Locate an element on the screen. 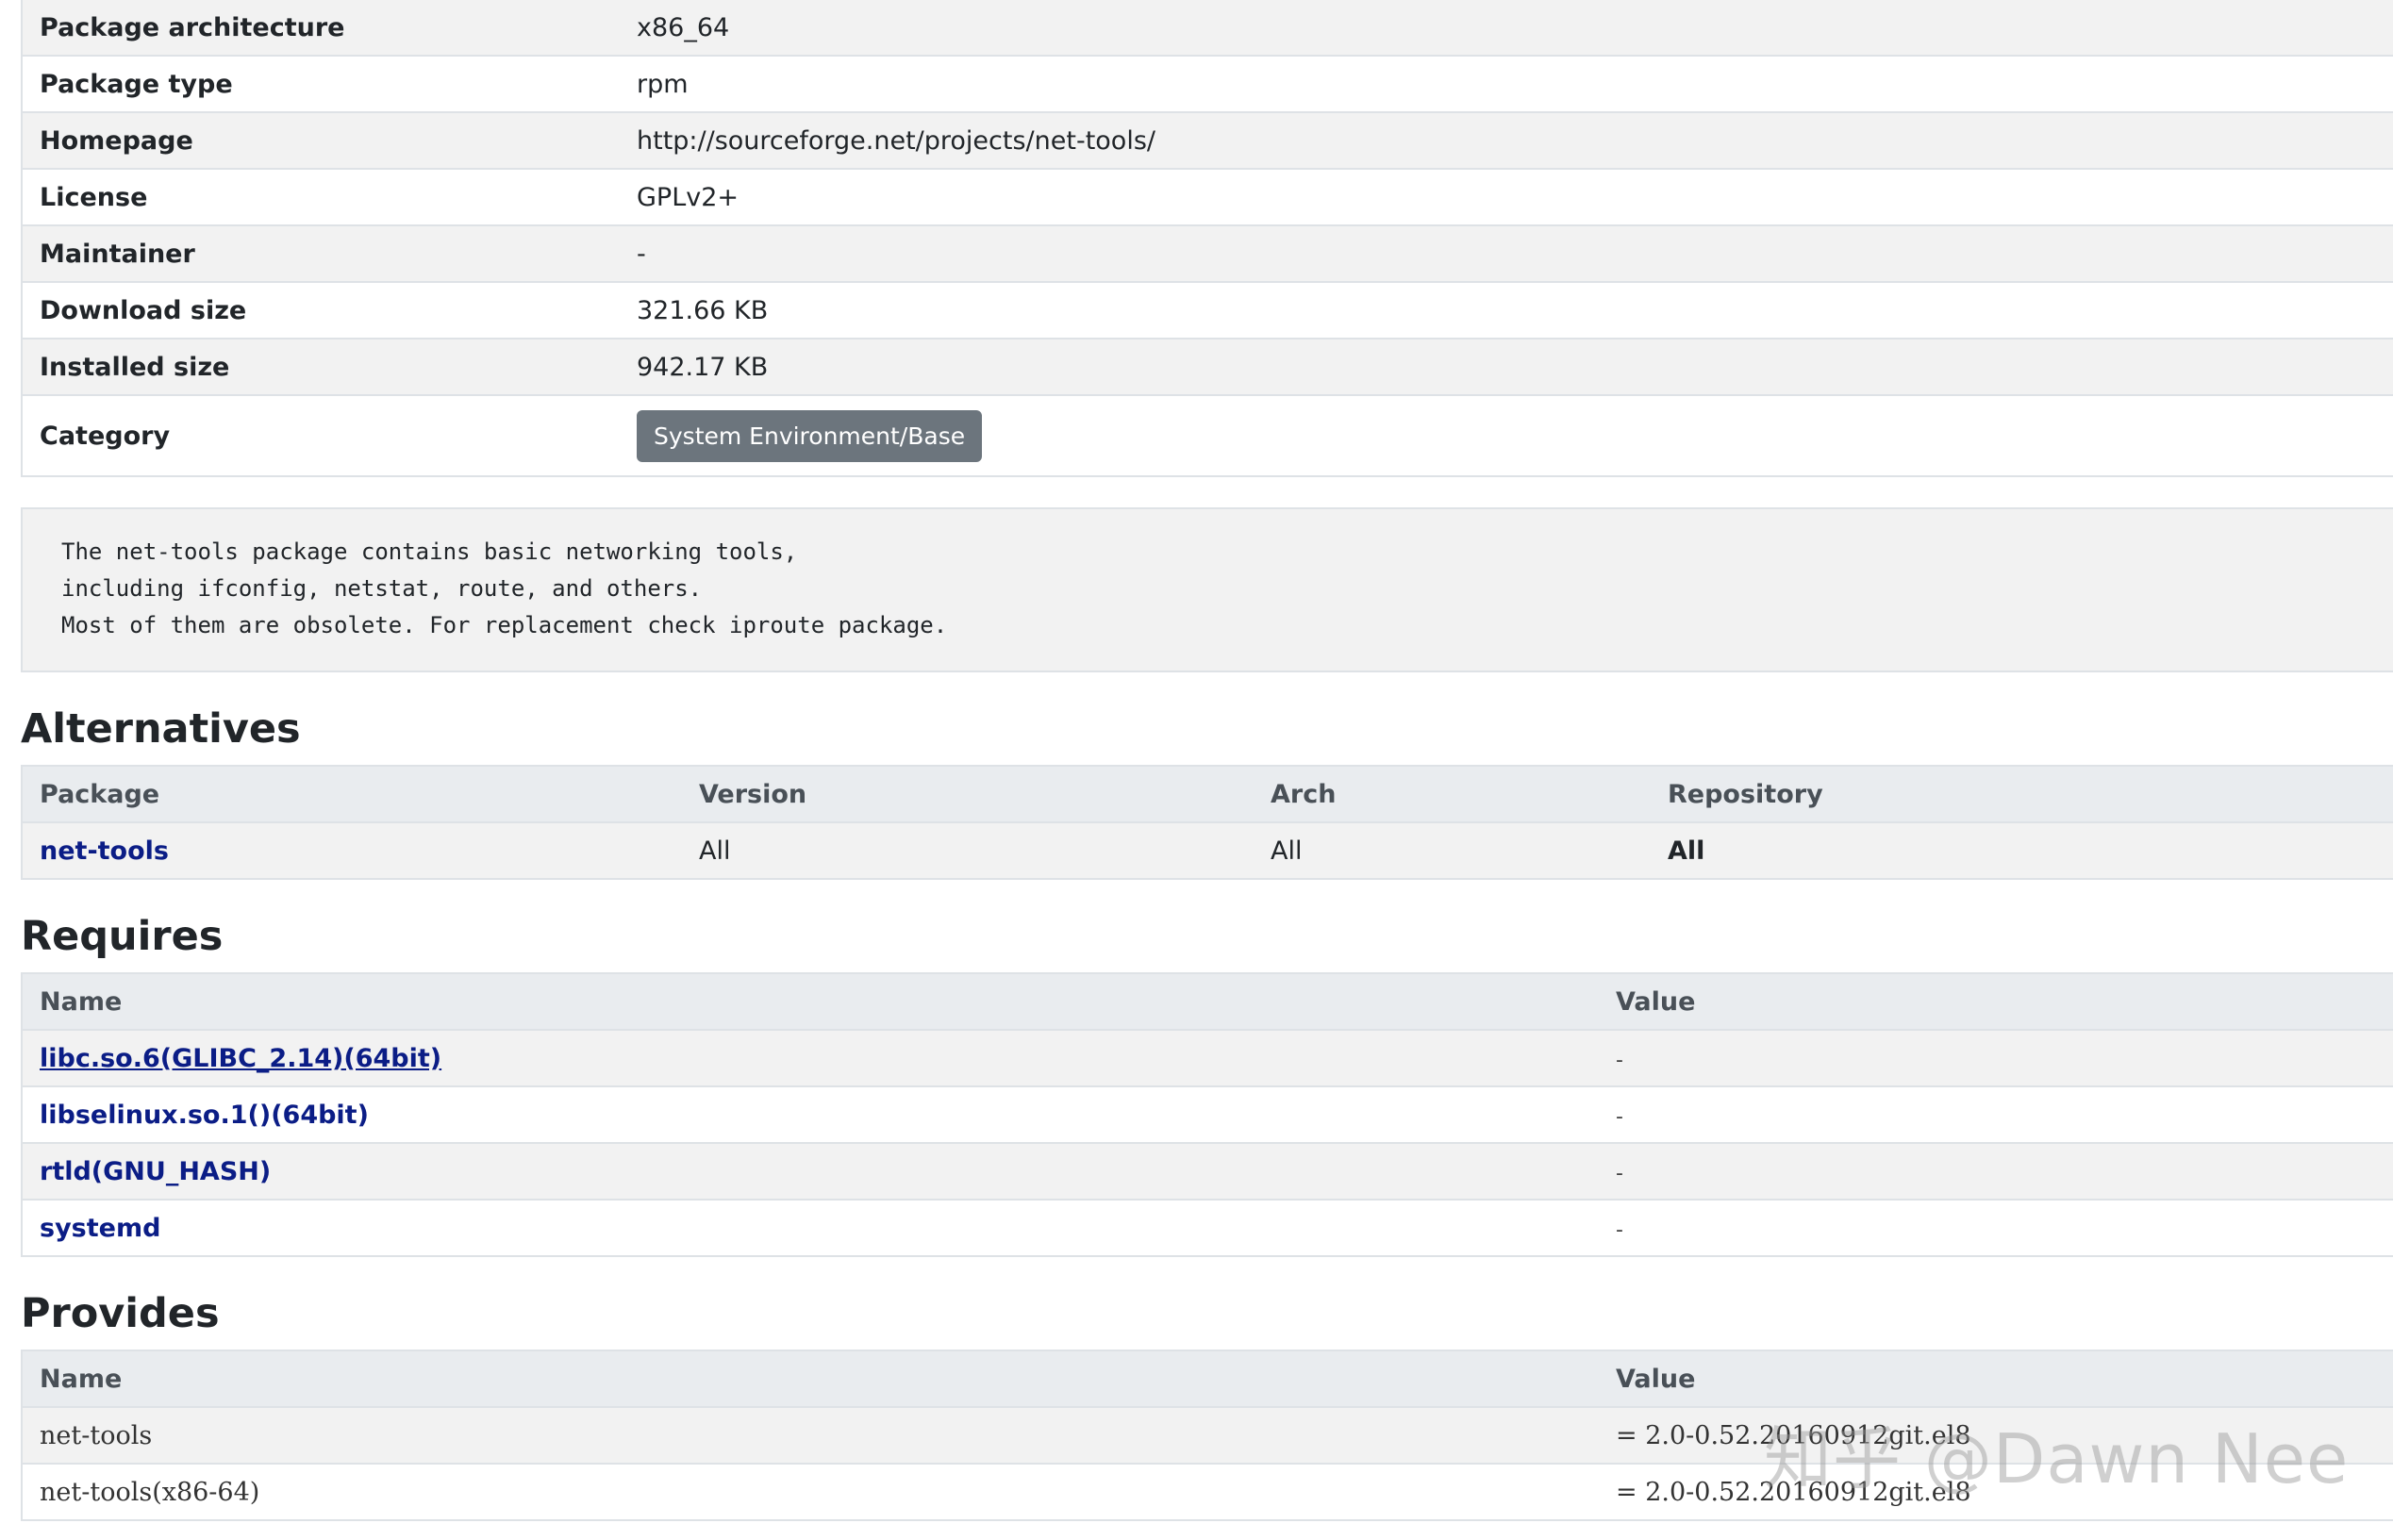  info-row-category: Category System Environment/Base is located at coordinates (1207, 436).